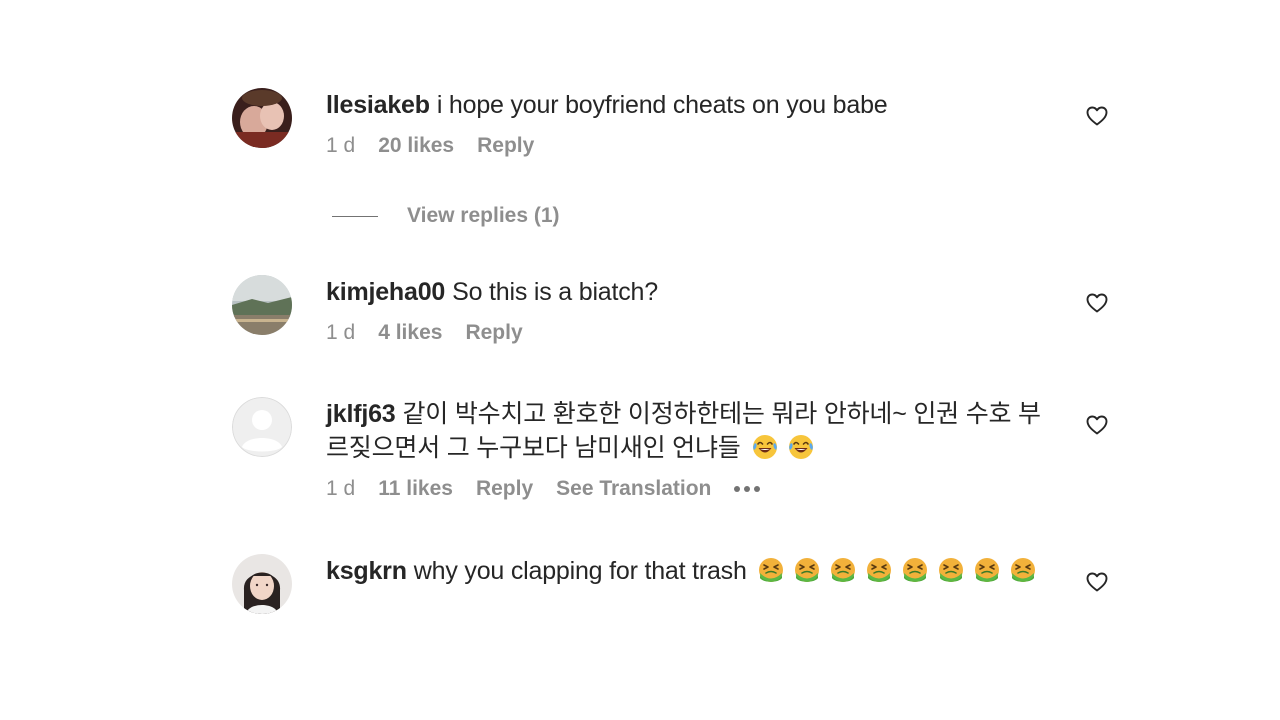 This screenshot has height=720, width=1280. I want to click on view-replies-label: View replies (1), so click(483, 215).